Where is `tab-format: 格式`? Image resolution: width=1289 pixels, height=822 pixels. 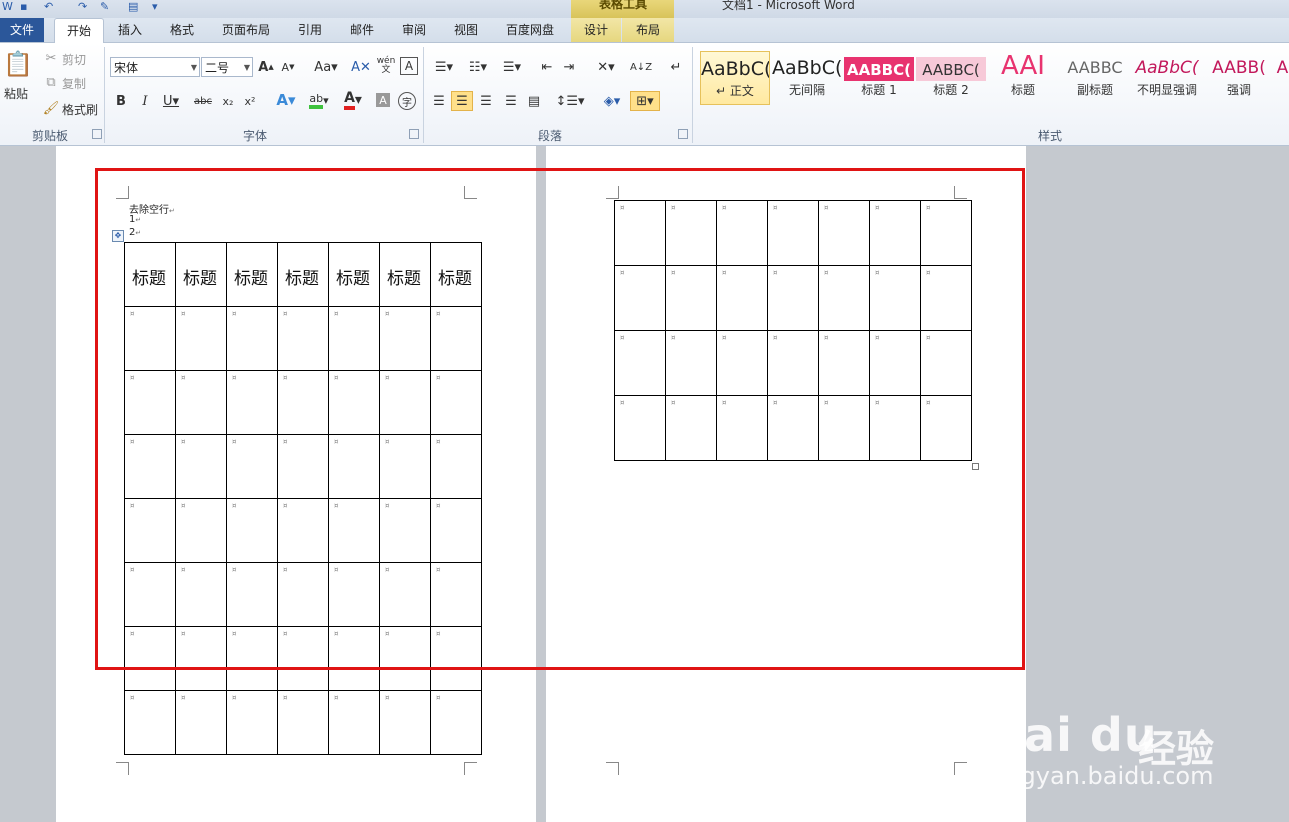
tab-format: 格式 is located at coordinates (182, 30).